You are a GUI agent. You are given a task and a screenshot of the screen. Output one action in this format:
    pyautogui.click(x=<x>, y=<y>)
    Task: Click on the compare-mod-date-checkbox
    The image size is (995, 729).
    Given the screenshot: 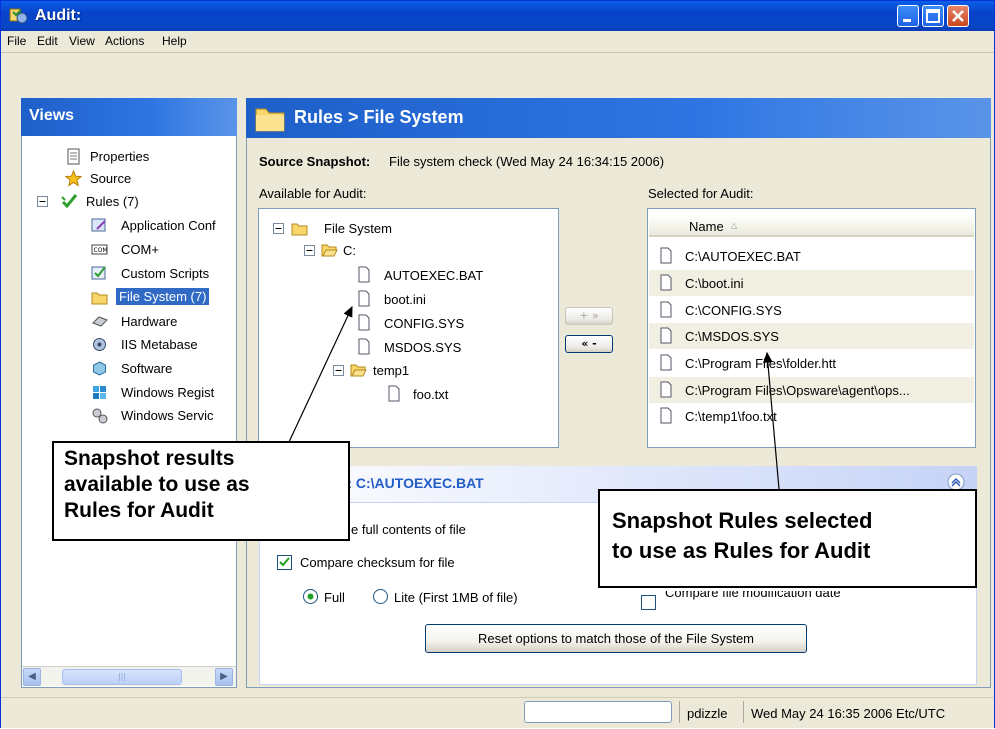 What is the action you would take?
    pyautogui.click(x=648, y=602)
    